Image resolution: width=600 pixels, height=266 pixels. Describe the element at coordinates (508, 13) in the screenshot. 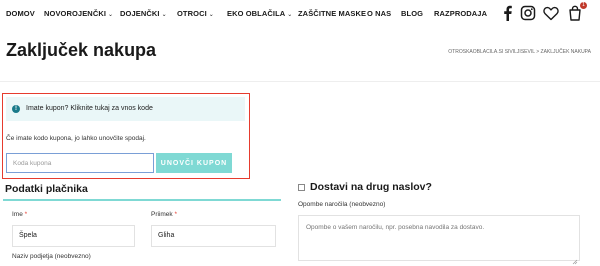

I see `facebook-icon` at that location.